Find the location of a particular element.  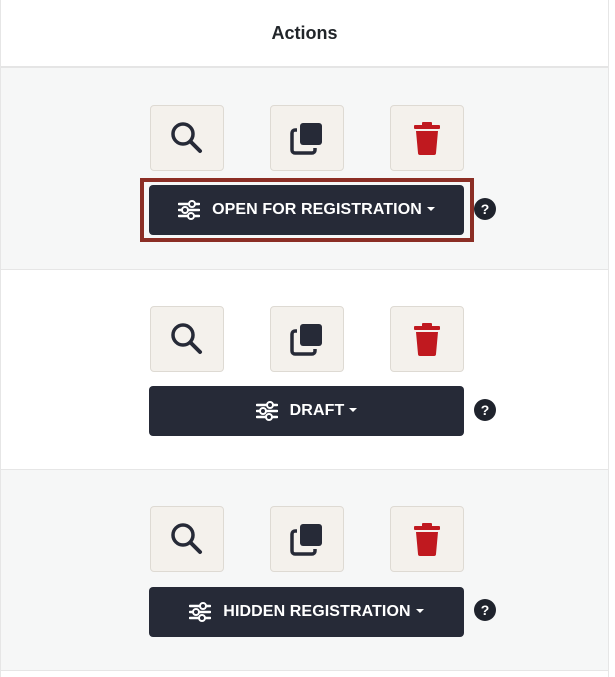

status-dropdown-button: DRAFT is located at coordinates (306, 411).